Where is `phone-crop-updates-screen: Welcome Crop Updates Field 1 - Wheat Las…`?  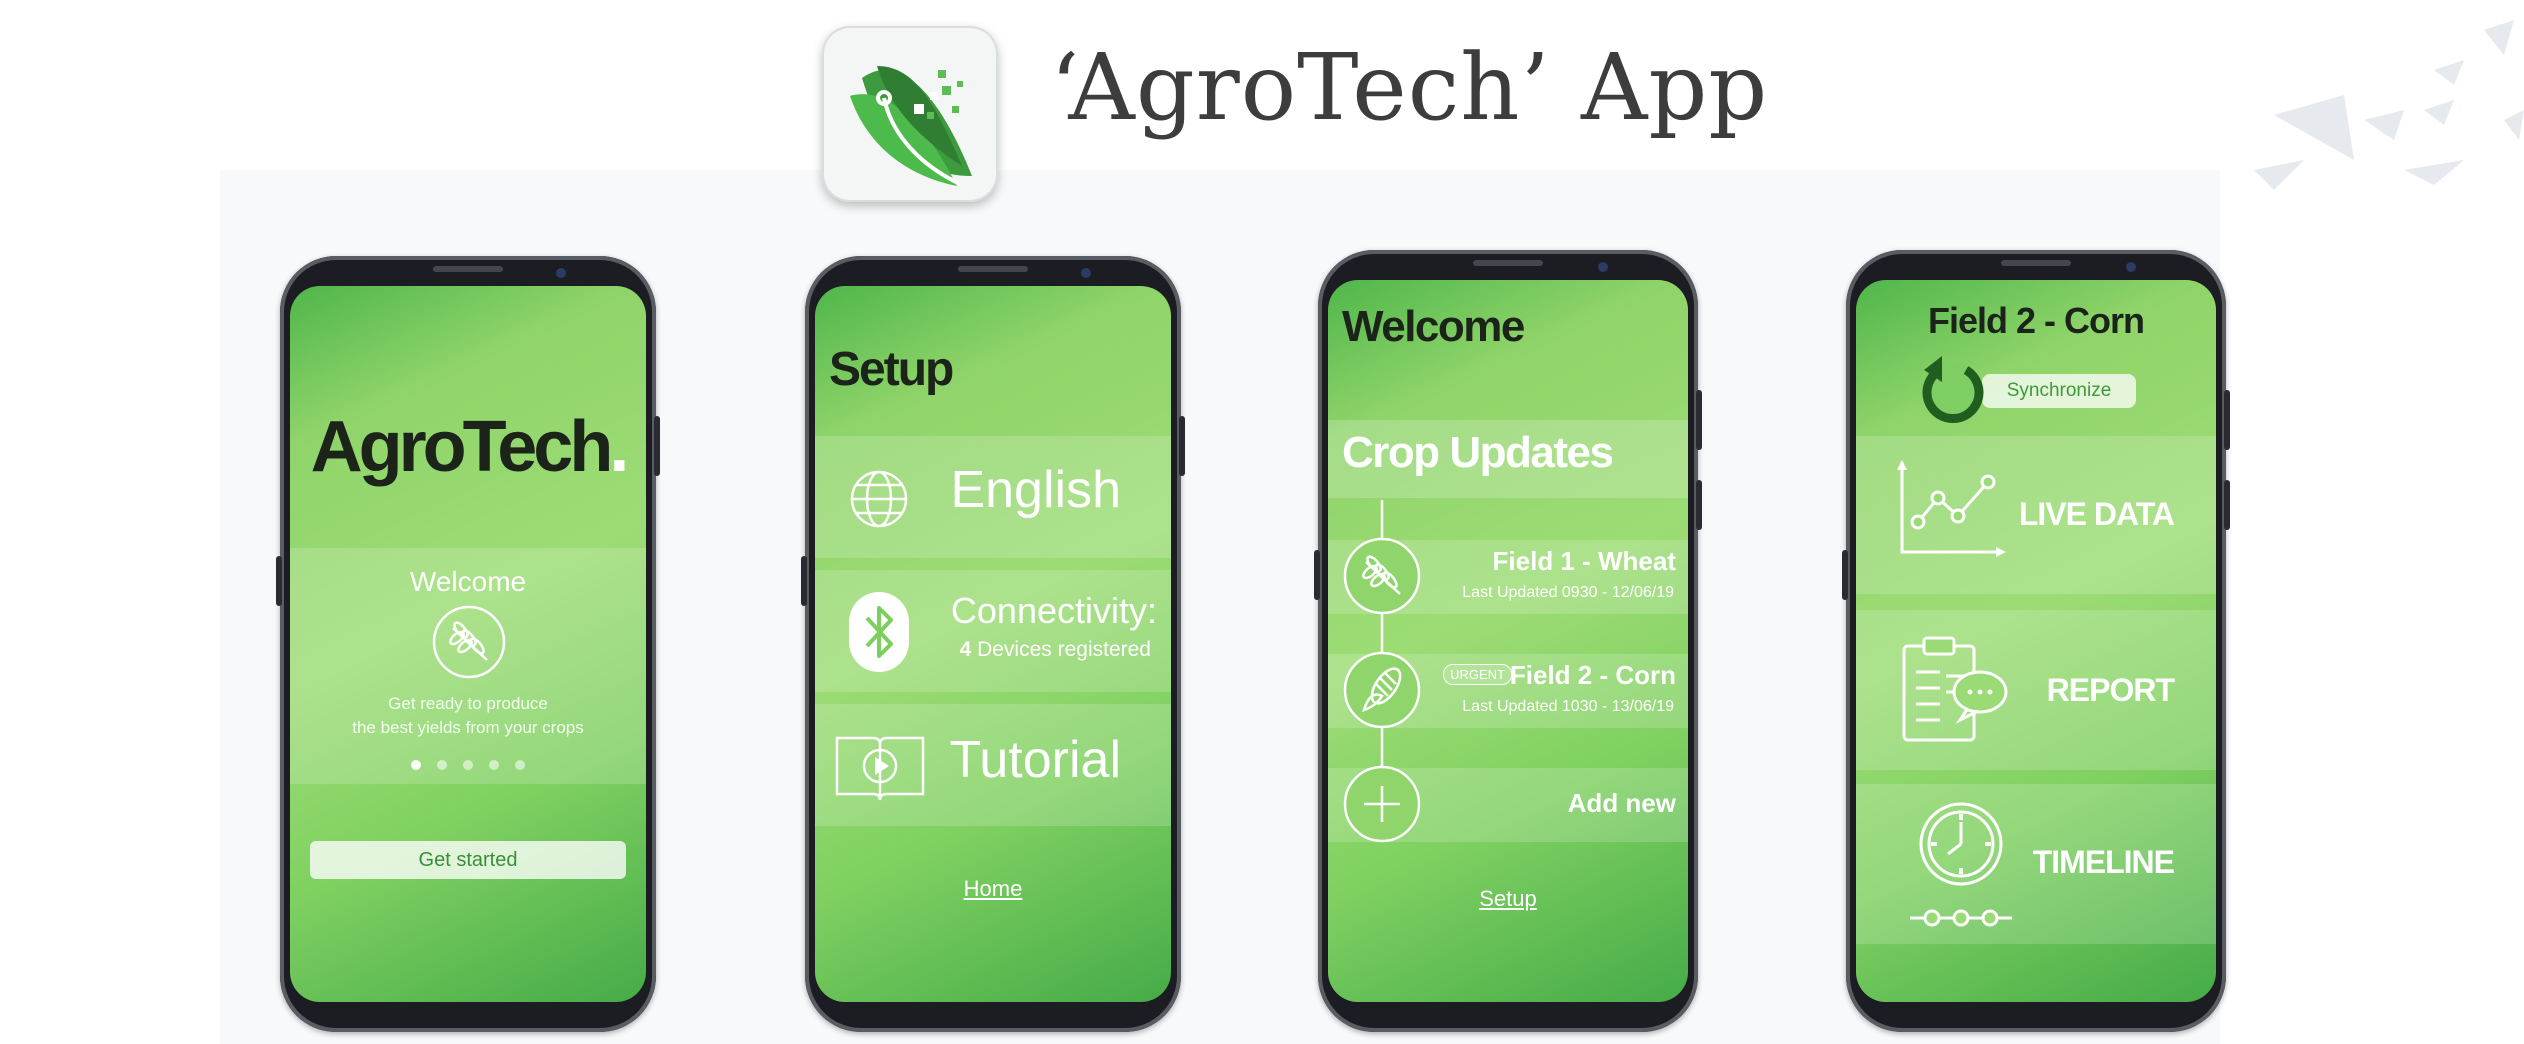
phone-crop-updates-screen: Welcome Crop Updates Field 1 - Wheat Las… is located at coordinates (1508, 641).